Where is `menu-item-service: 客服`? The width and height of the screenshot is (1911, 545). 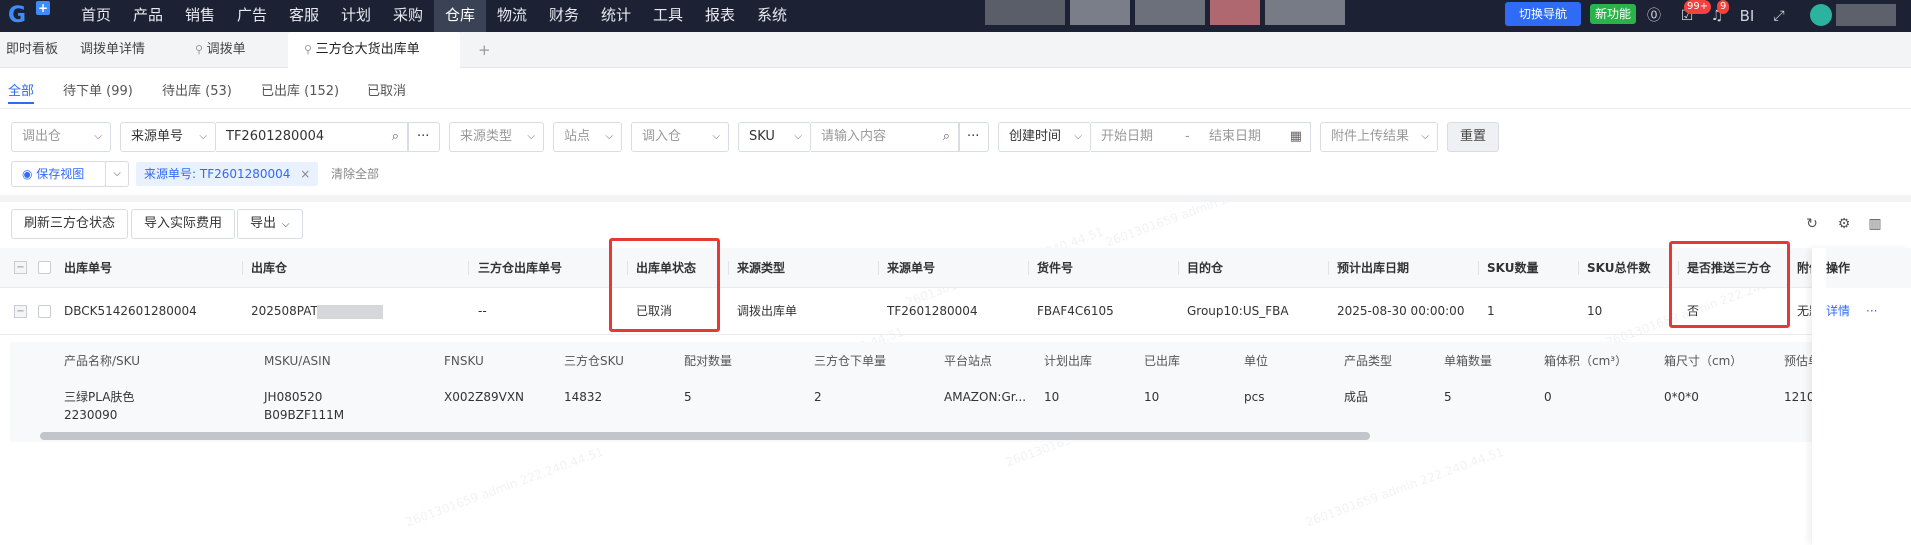
menu-item-service: 客服 is located at coordinates (304, 16).